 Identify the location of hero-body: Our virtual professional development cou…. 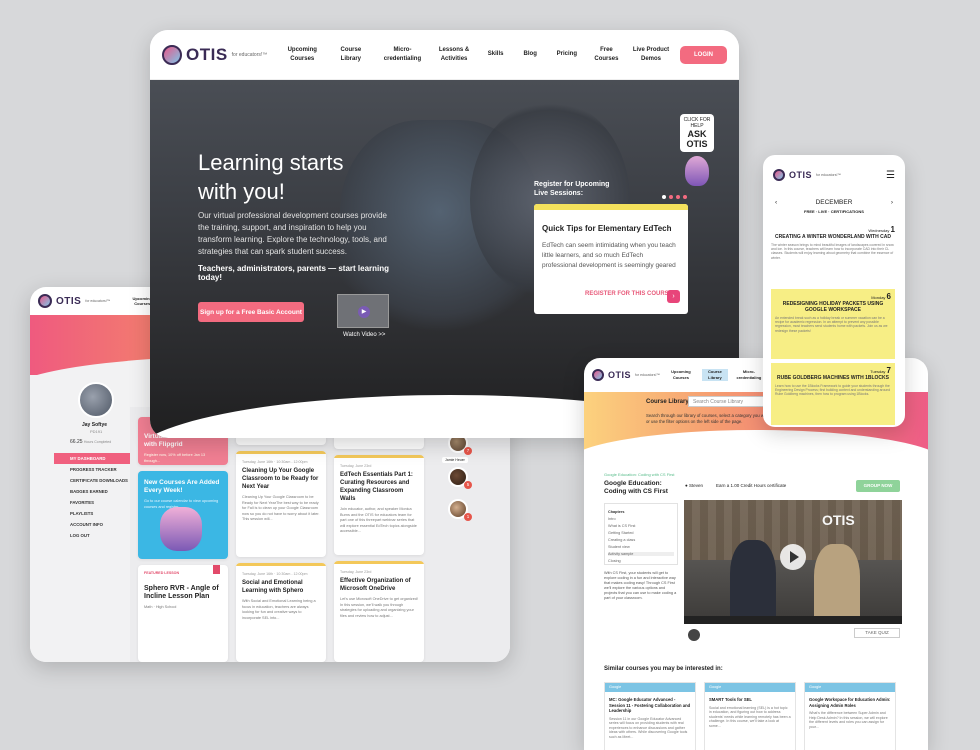
(292, 233).